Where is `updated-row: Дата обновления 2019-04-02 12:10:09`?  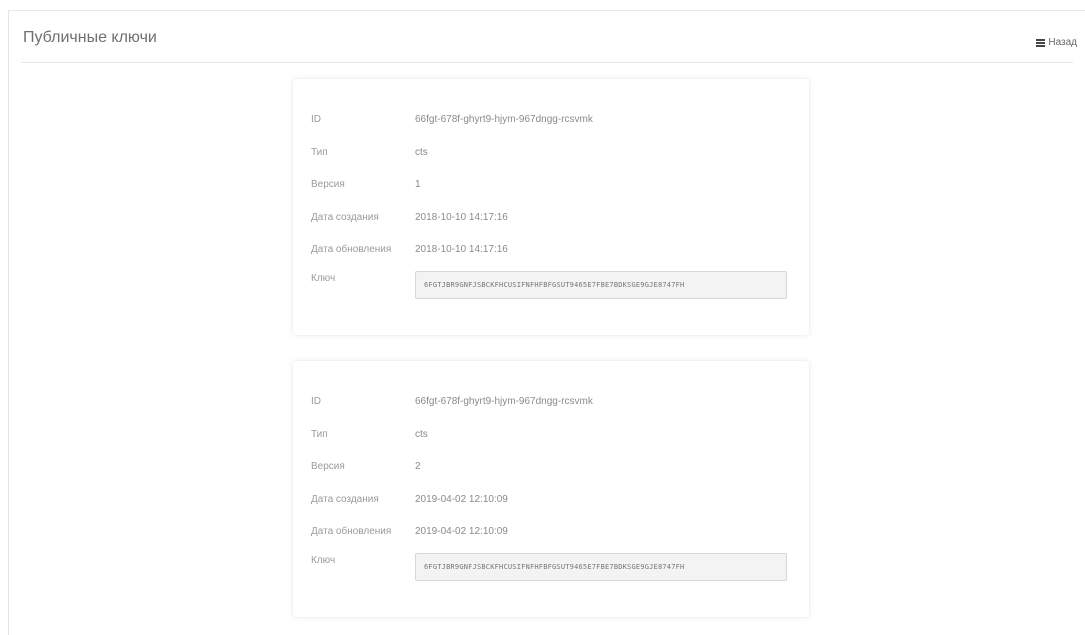
updated-row: Дата обновления 2019-04-02 12:10:09 is located at coordinates (551, 531).